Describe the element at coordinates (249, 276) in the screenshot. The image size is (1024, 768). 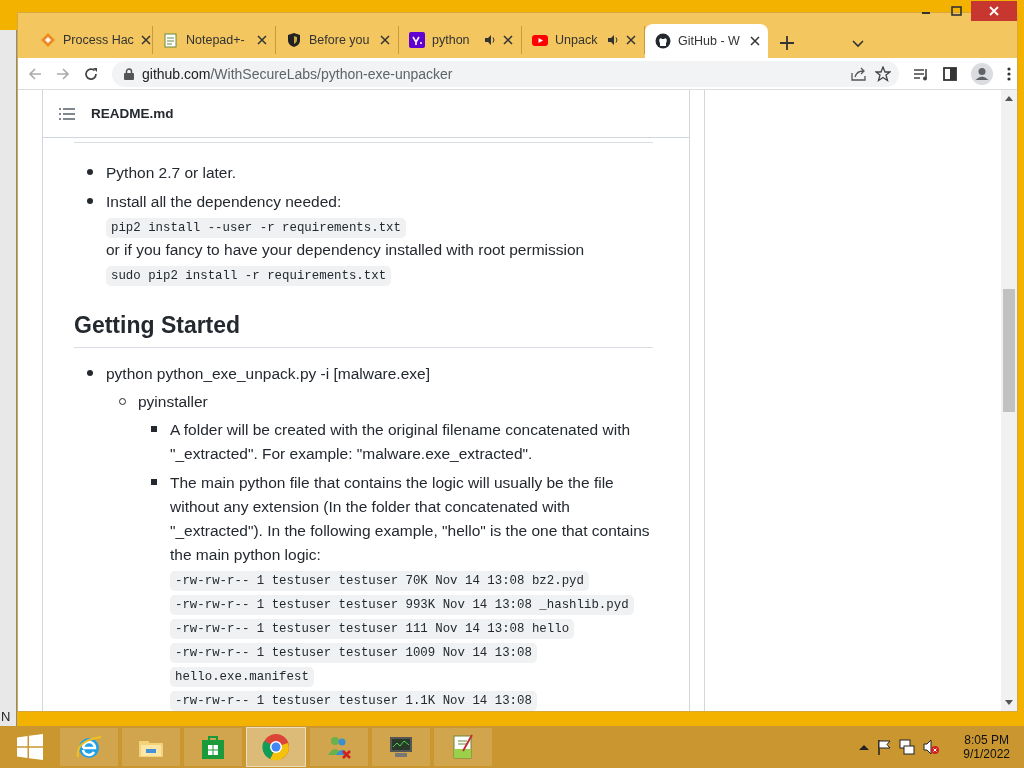
I see `code-text: sudo pip2 install -r requirements.txt` at that location.